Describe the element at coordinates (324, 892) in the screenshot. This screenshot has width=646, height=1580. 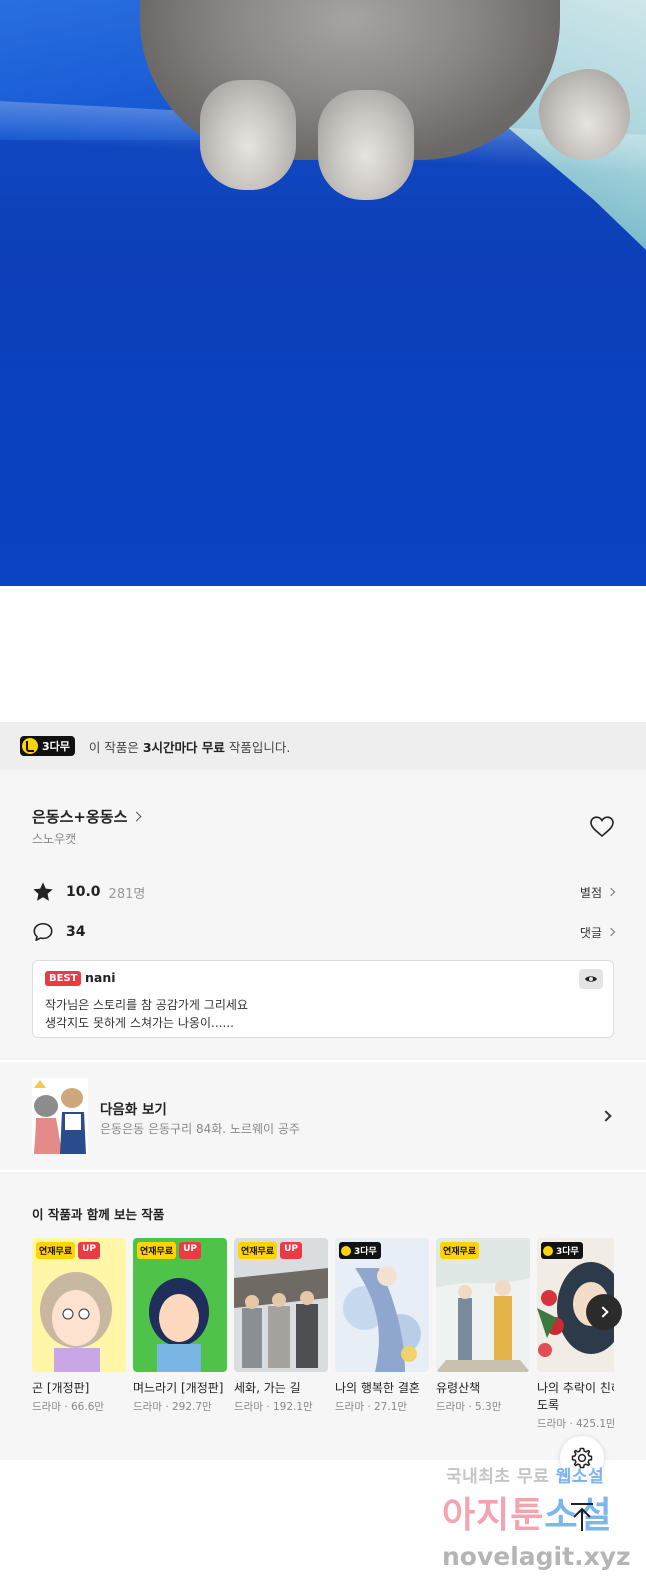
I see `rating-row: 10.0 281명 별점` at that location.